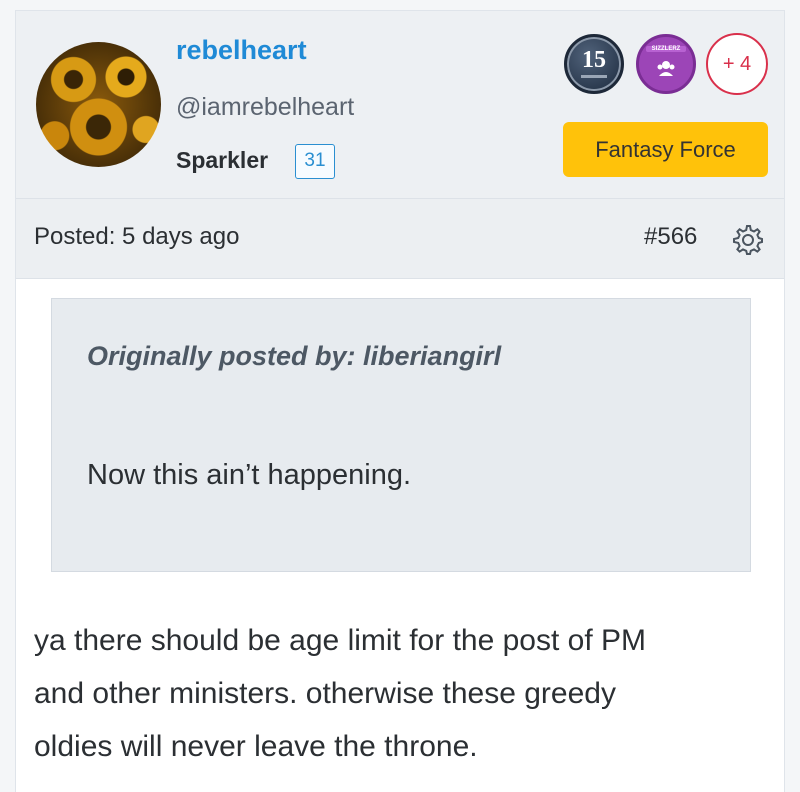 The height and width of the screenshot is (792, 800). I want to click on posted-time: Posted: 5 days ago, so click(137, 236).